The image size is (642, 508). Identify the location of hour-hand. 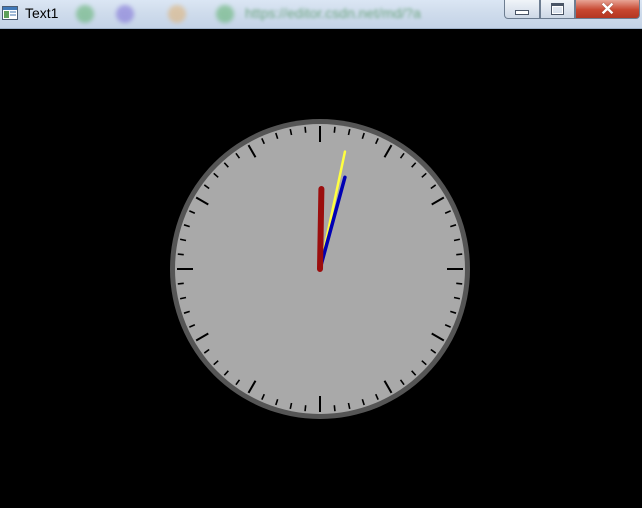
(321, 229).